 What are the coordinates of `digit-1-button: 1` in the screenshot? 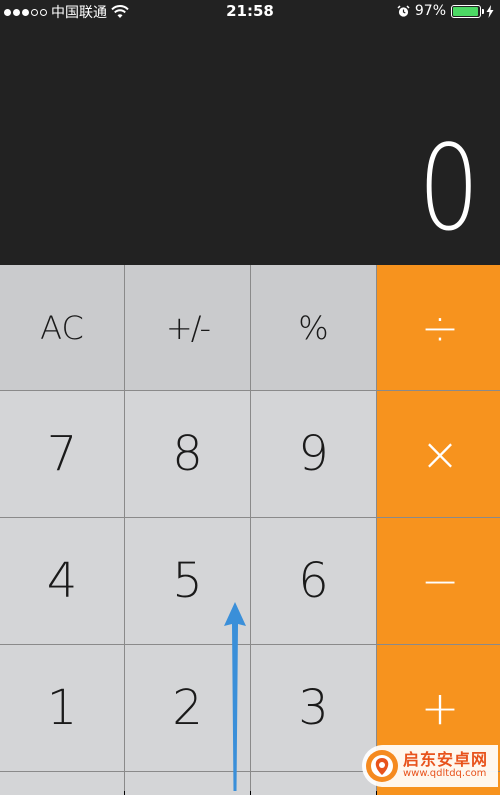 It's located at (62, 708).